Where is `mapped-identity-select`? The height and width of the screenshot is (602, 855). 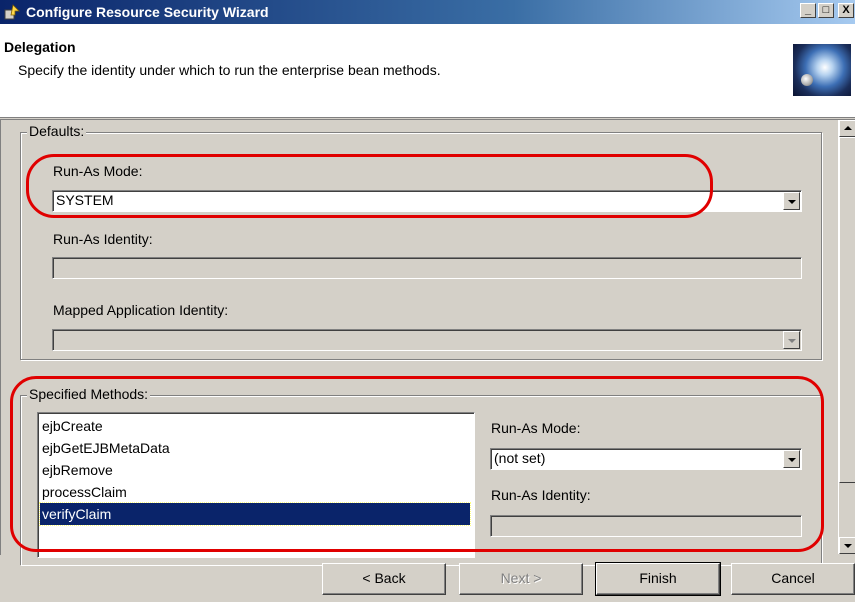 mapped-identity-select is located at coordinates (427, 340).